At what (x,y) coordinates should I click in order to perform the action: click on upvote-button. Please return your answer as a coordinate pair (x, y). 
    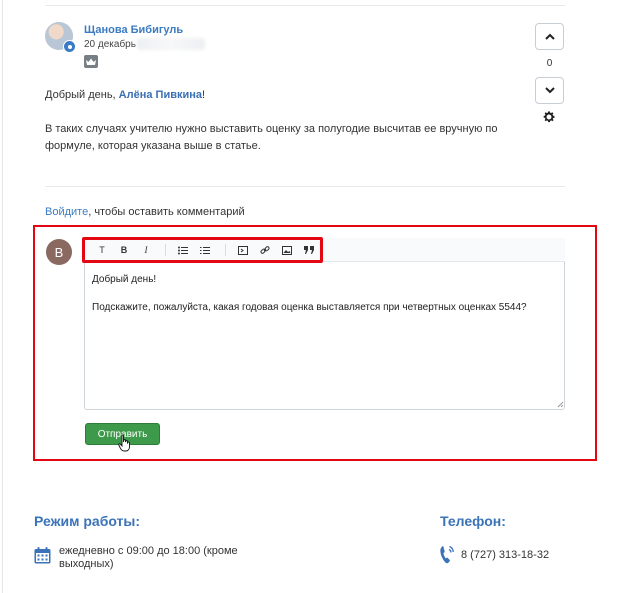
    Looking at the image, I should click on (549, 36).